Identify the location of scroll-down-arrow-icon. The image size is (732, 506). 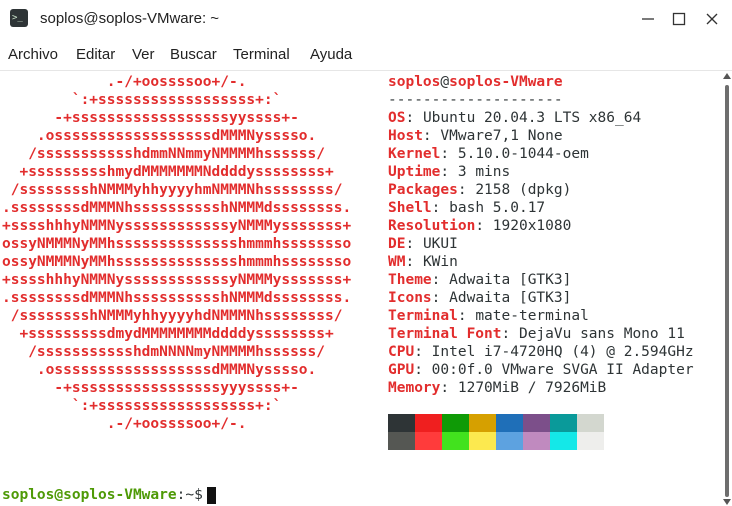
(727, 502).